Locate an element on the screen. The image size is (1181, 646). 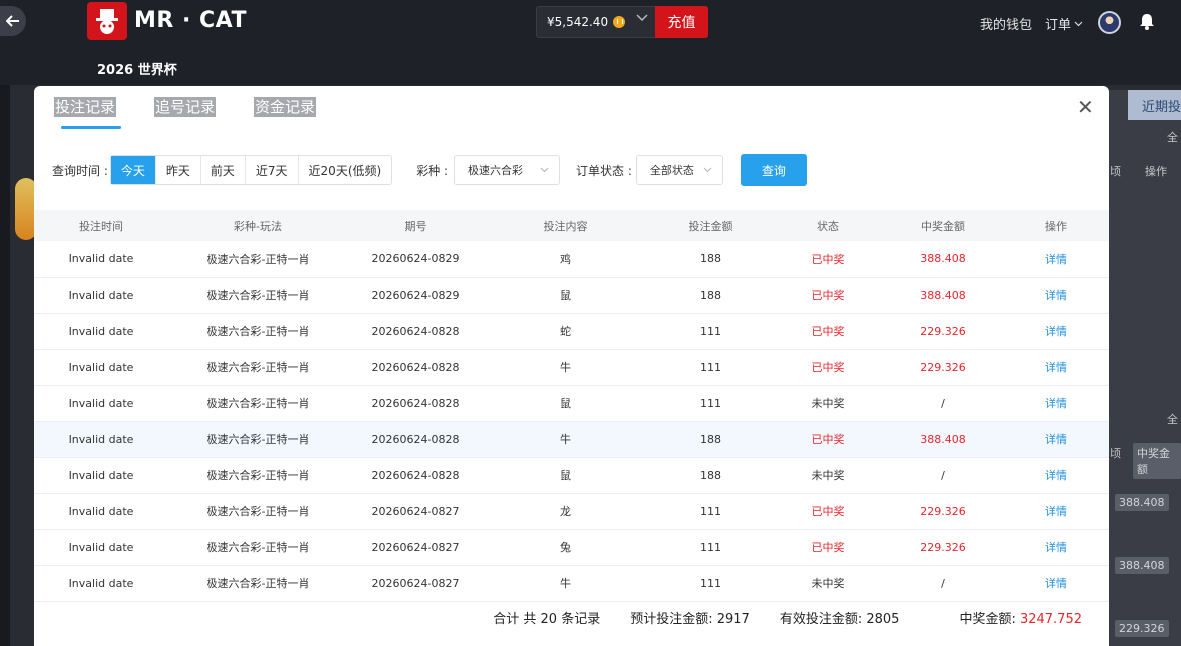
logout-icon is located at coordinates (12, 21).